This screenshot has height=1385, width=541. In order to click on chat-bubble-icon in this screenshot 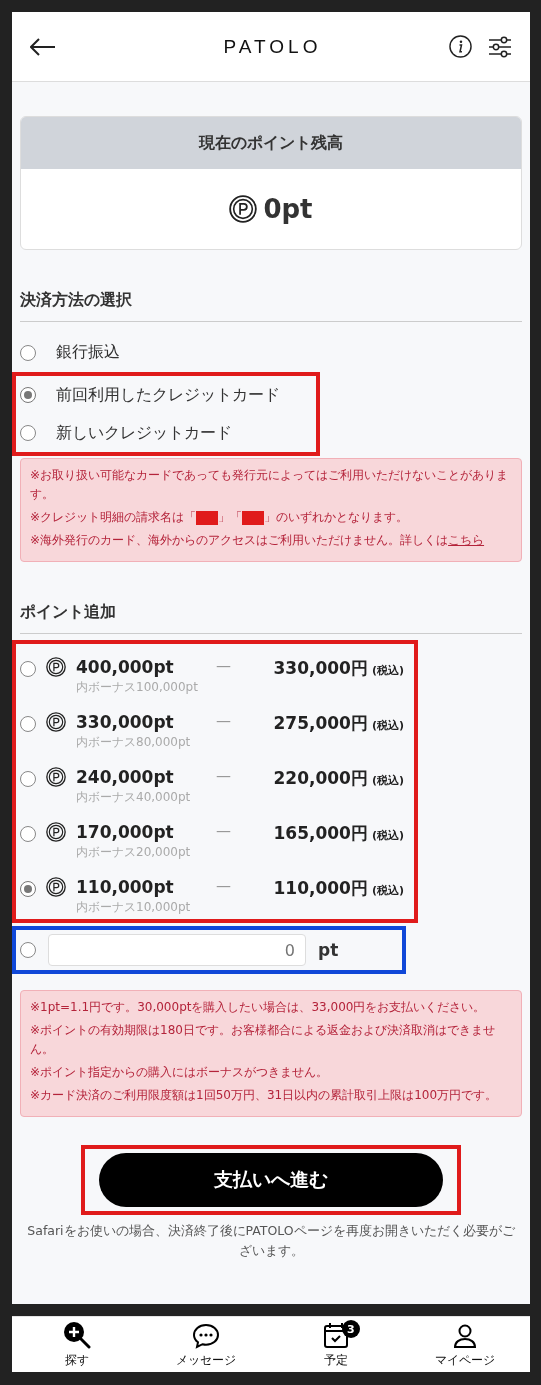, I will do `click(206, 1336)`.